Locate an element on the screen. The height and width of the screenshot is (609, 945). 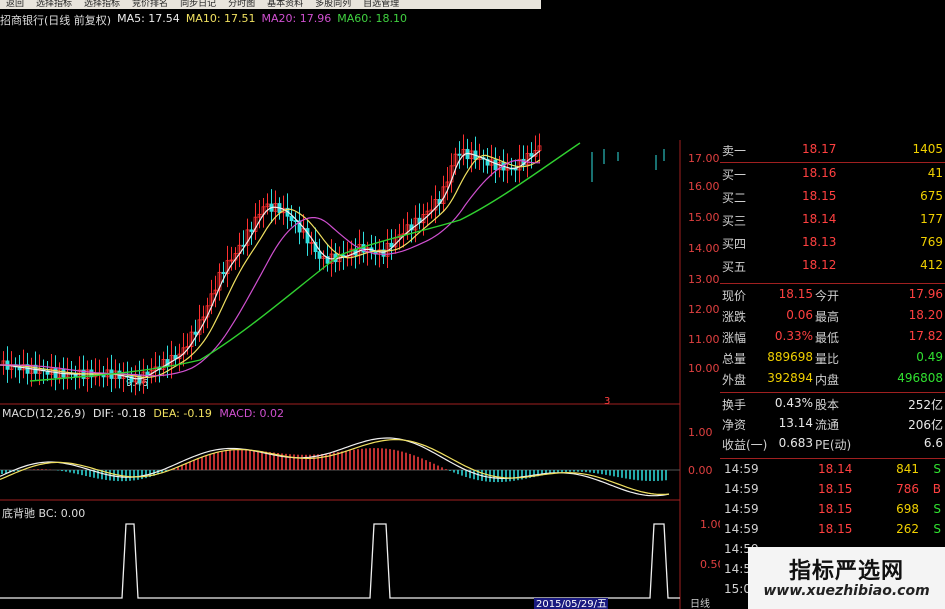
stat-row: 现价 18.15 今开 17.96 is located at coordinates (832, 297).